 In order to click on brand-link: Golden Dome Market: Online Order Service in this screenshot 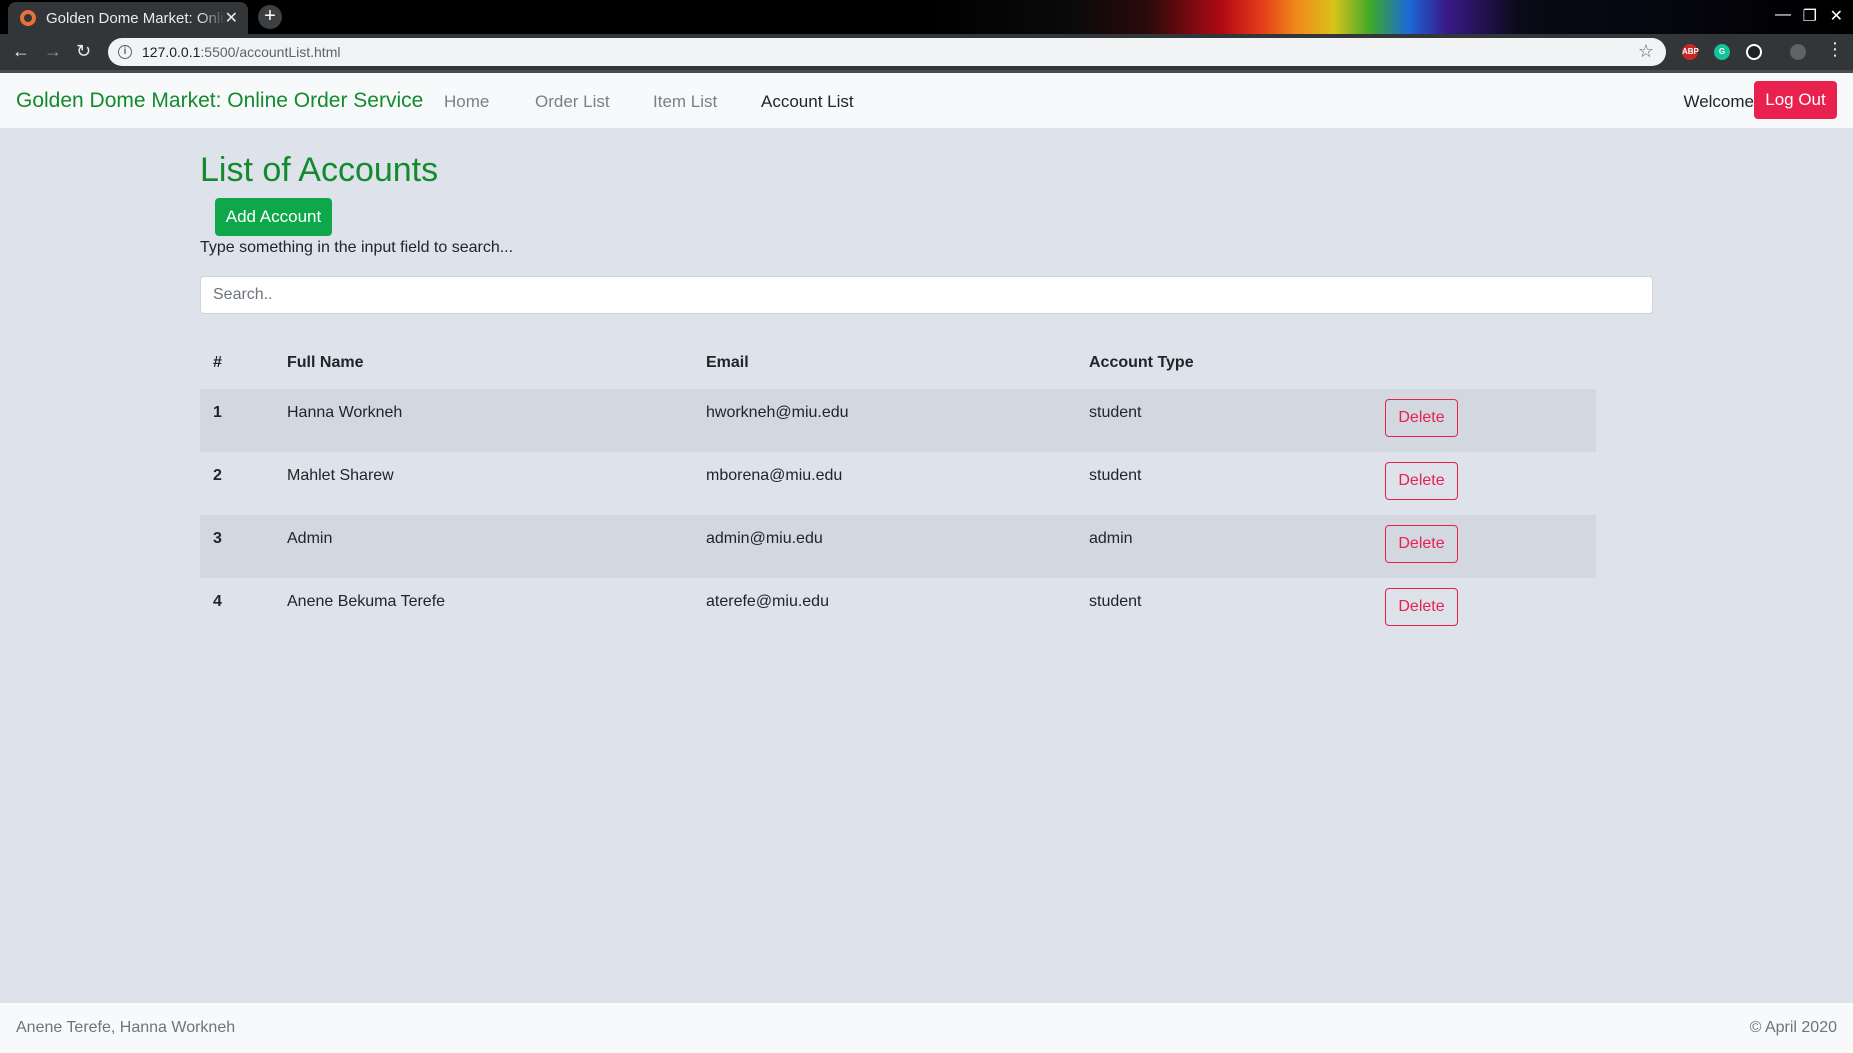, I will do `click(219, 101)`.